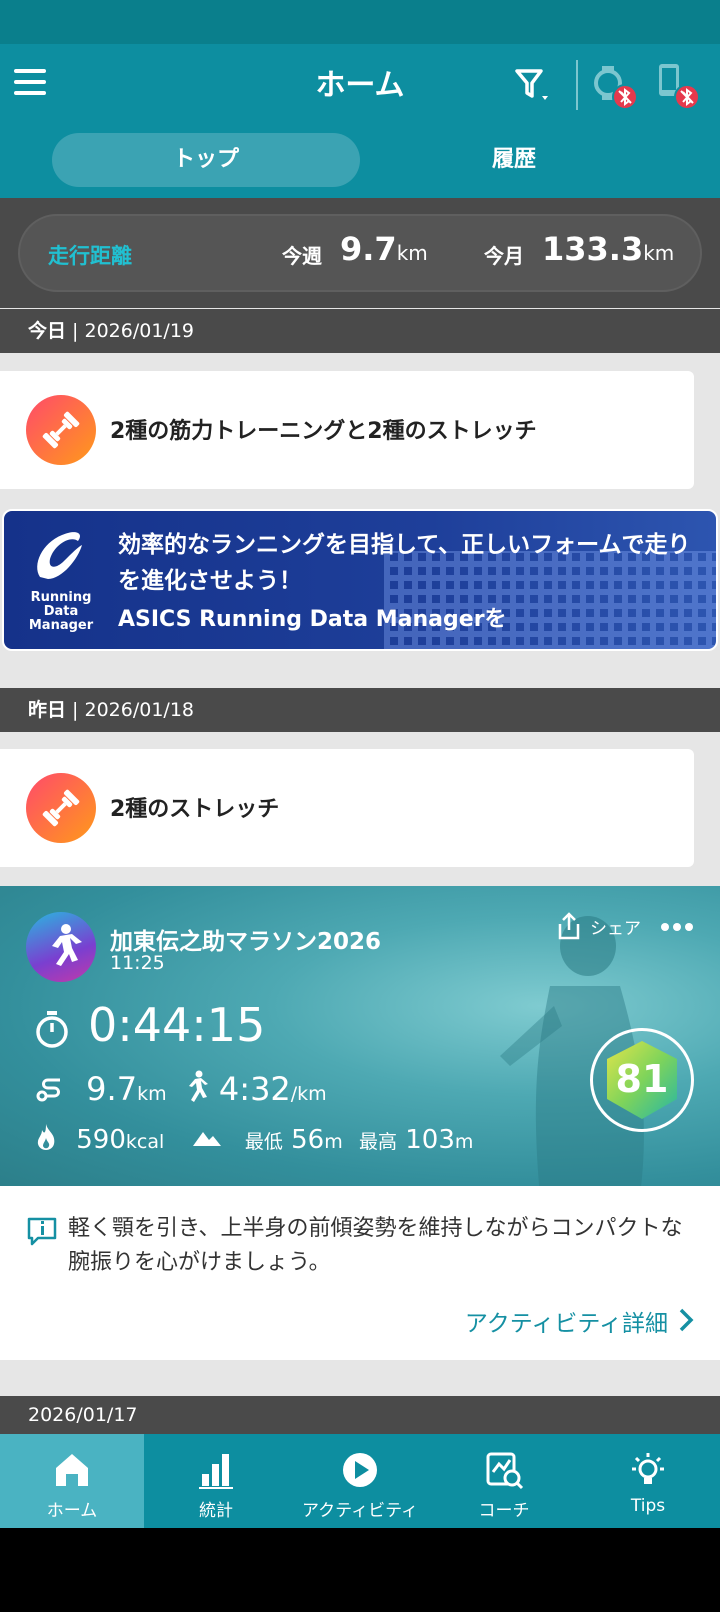  I want to click on info-icon, so click(42, 1231).